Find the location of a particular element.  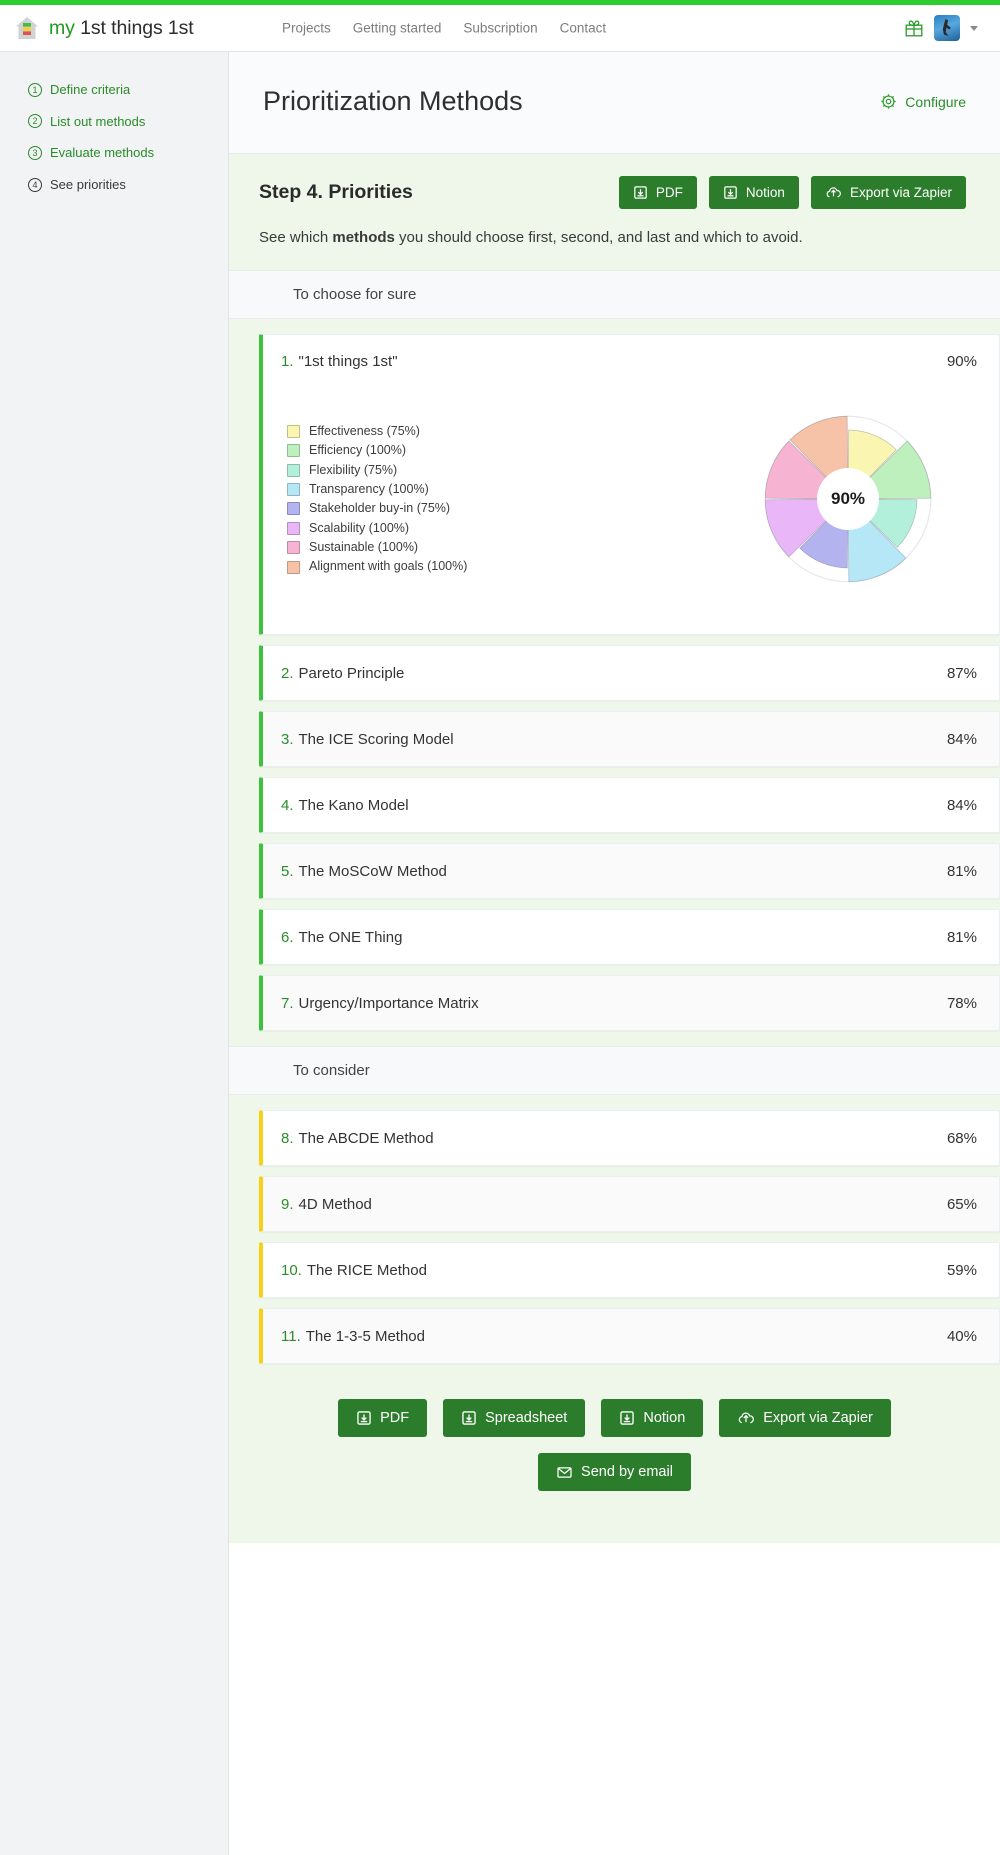

send-by-email-button: Send by email is located at coordinates (614, 1472).